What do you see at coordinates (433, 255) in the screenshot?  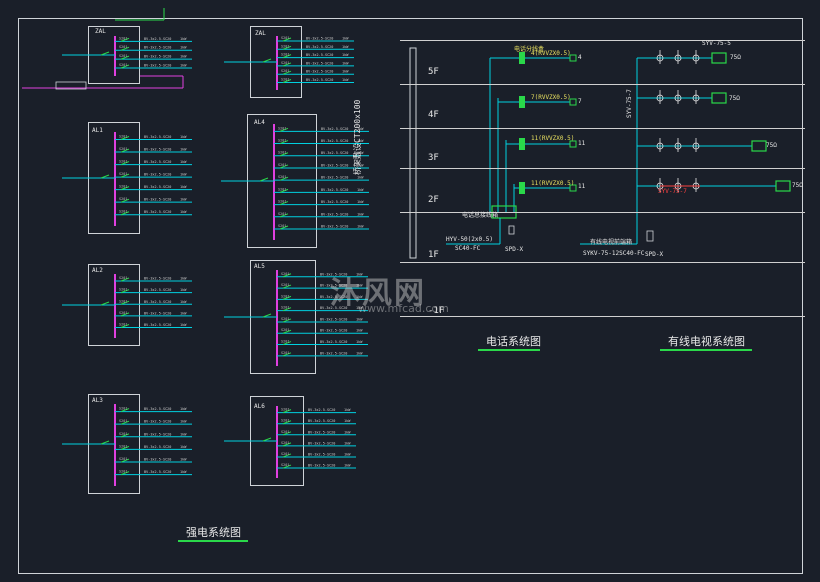 I see `floor-label-1f: 1F` at bounding box center [433, 255].